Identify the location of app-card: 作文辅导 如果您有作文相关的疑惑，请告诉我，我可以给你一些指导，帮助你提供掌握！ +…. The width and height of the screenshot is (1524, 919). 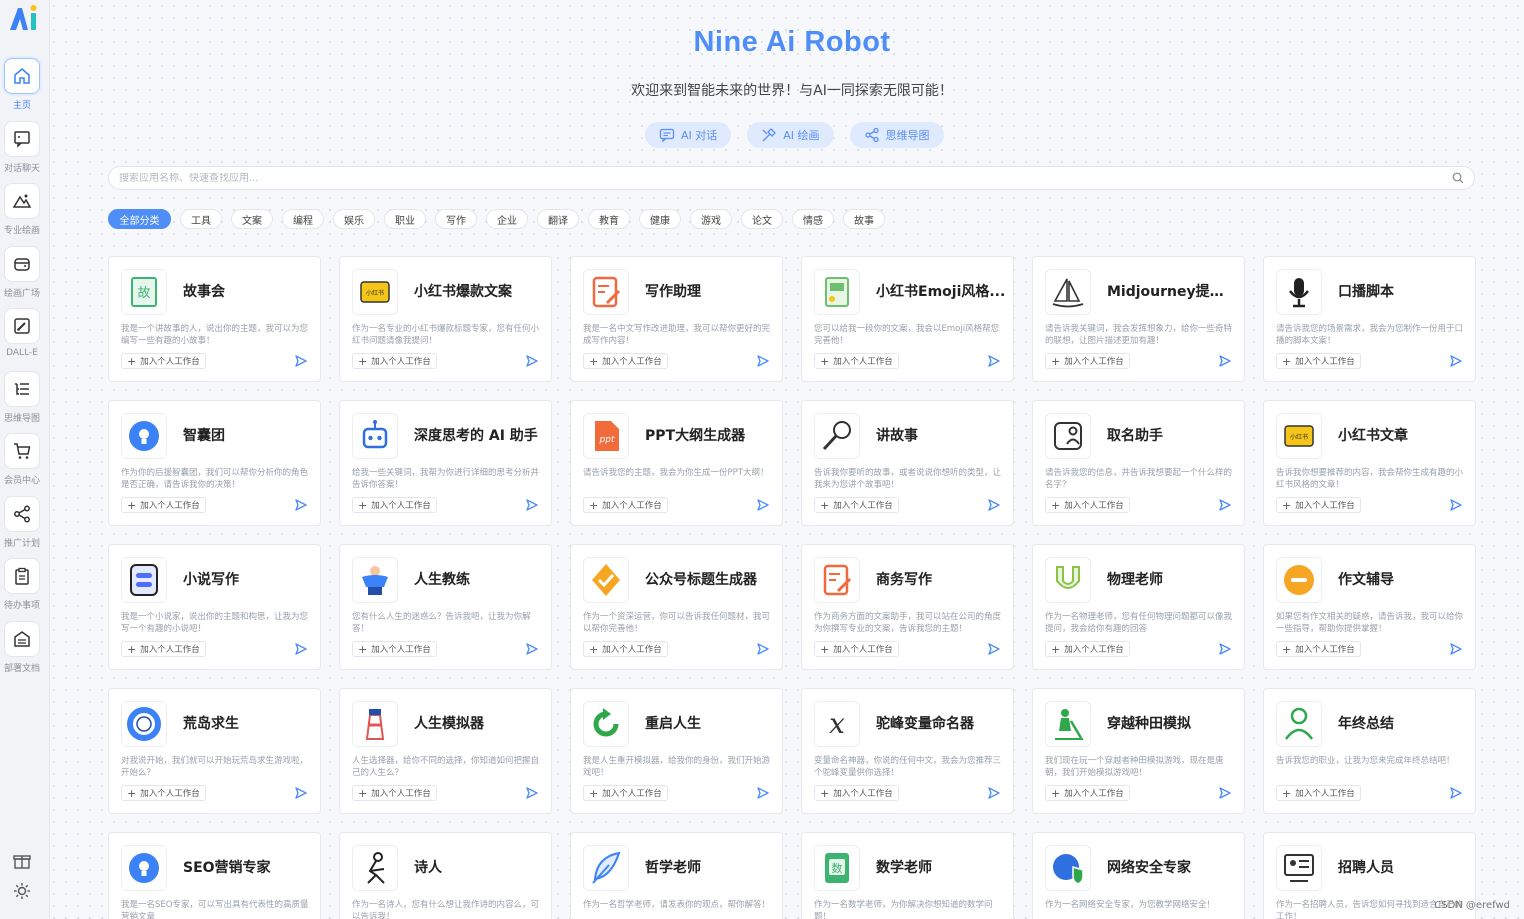
(1369, 607).